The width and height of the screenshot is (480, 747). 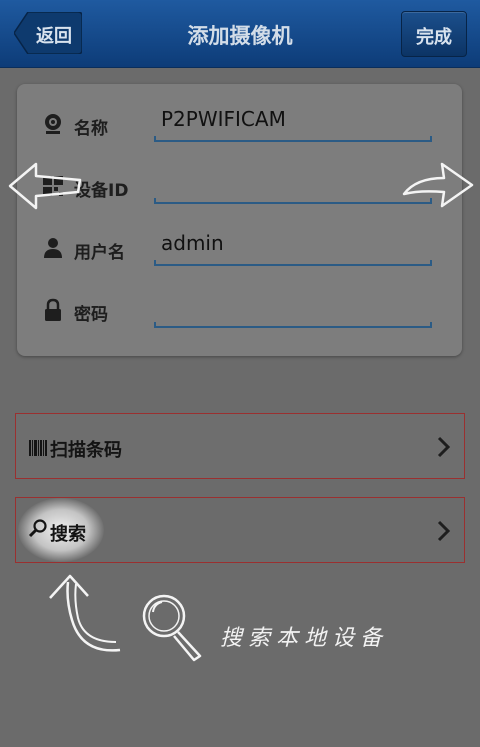 I want to click on device-id-label: 设备ID, so click(x=101, y=191).